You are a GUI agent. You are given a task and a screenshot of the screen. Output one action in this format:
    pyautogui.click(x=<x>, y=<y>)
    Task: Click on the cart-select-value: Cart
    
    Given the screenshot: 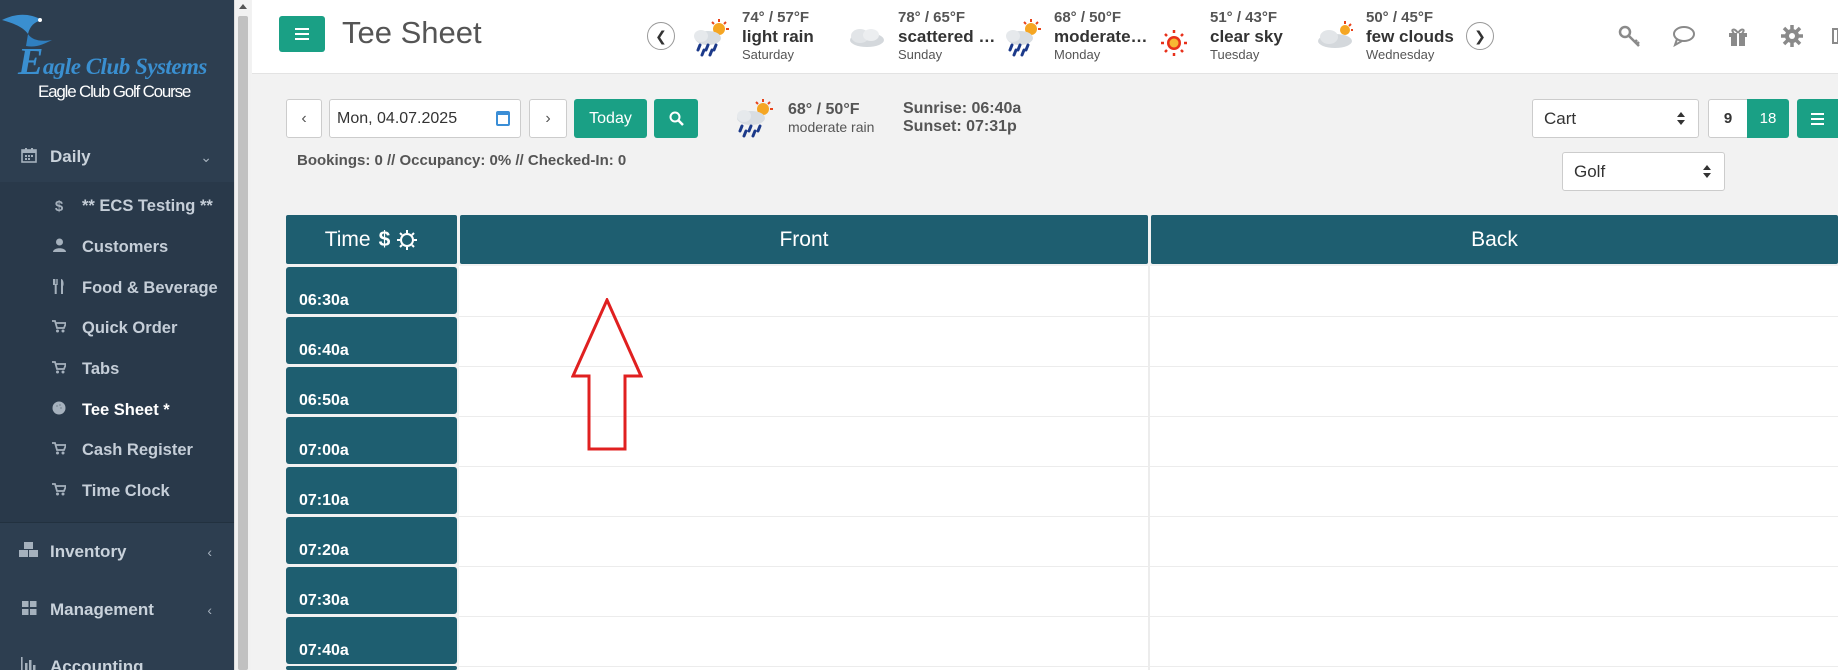 What is the action you would take?
    pyautogui.click(x=1560, y=118)
    